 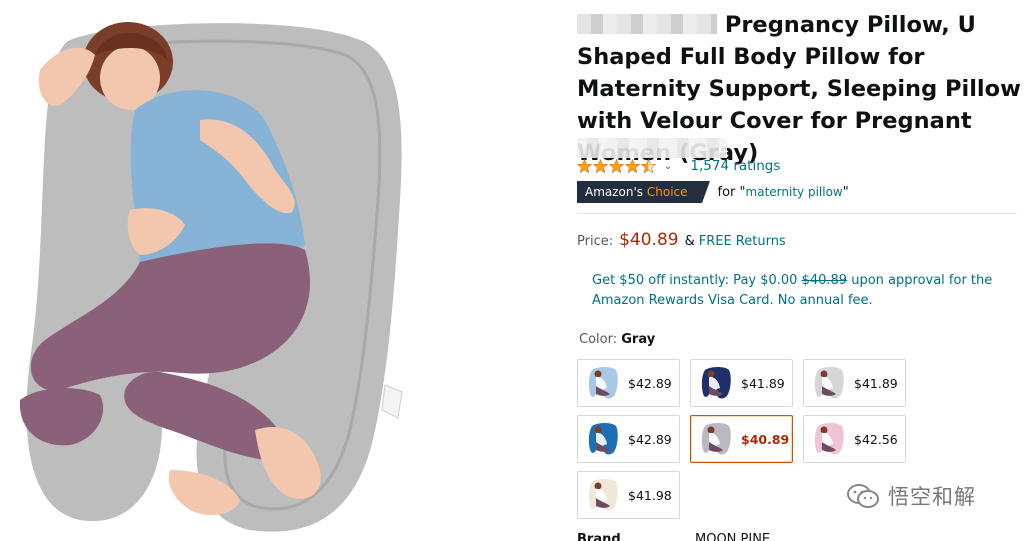 What do you see at coordinates (845, 192) in the screenshot?
I see `choice-close-quote: "` at bounding box center [845, 192].